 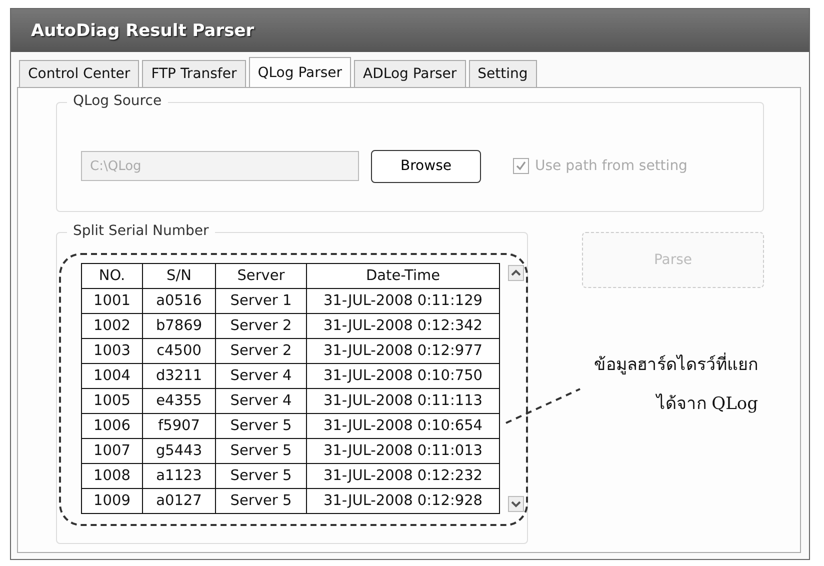 What do you see at coordinates (112, 401) in the screenshot?
I see `table-cell: 1005` at bounding box center [112, 401].